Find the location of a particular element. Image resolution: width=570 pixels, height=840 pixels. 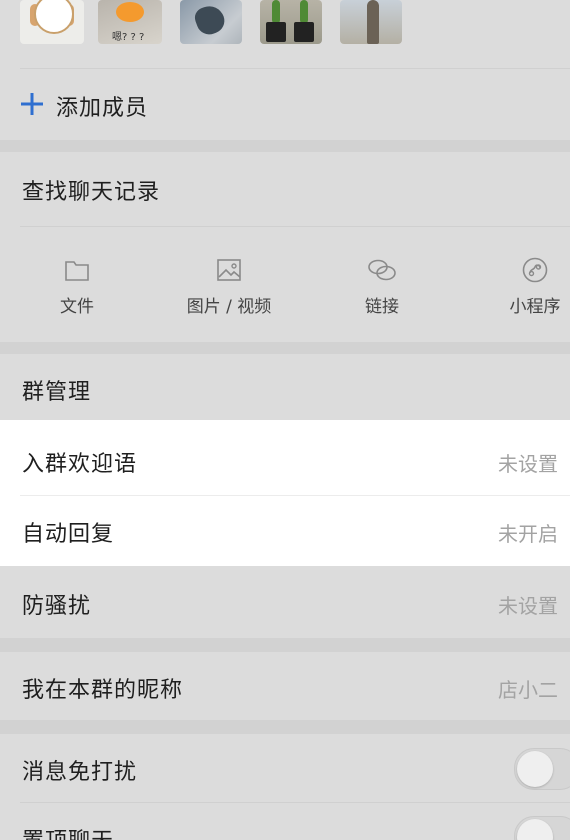

anti-harassment-row: 防骚扰 未设置 is located at coordinates (285, 602).